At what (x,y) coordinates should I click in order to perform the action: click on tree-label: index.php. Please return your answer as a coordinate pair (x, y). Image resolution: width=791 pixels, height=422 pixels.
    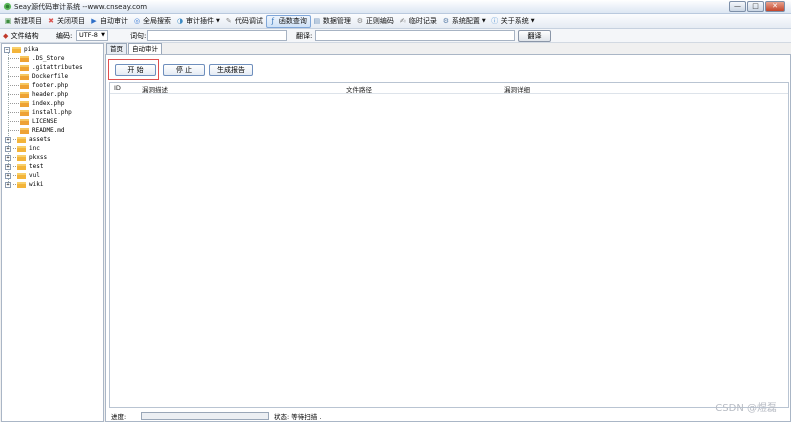
    Looking at the image, I should click on (48, 103).